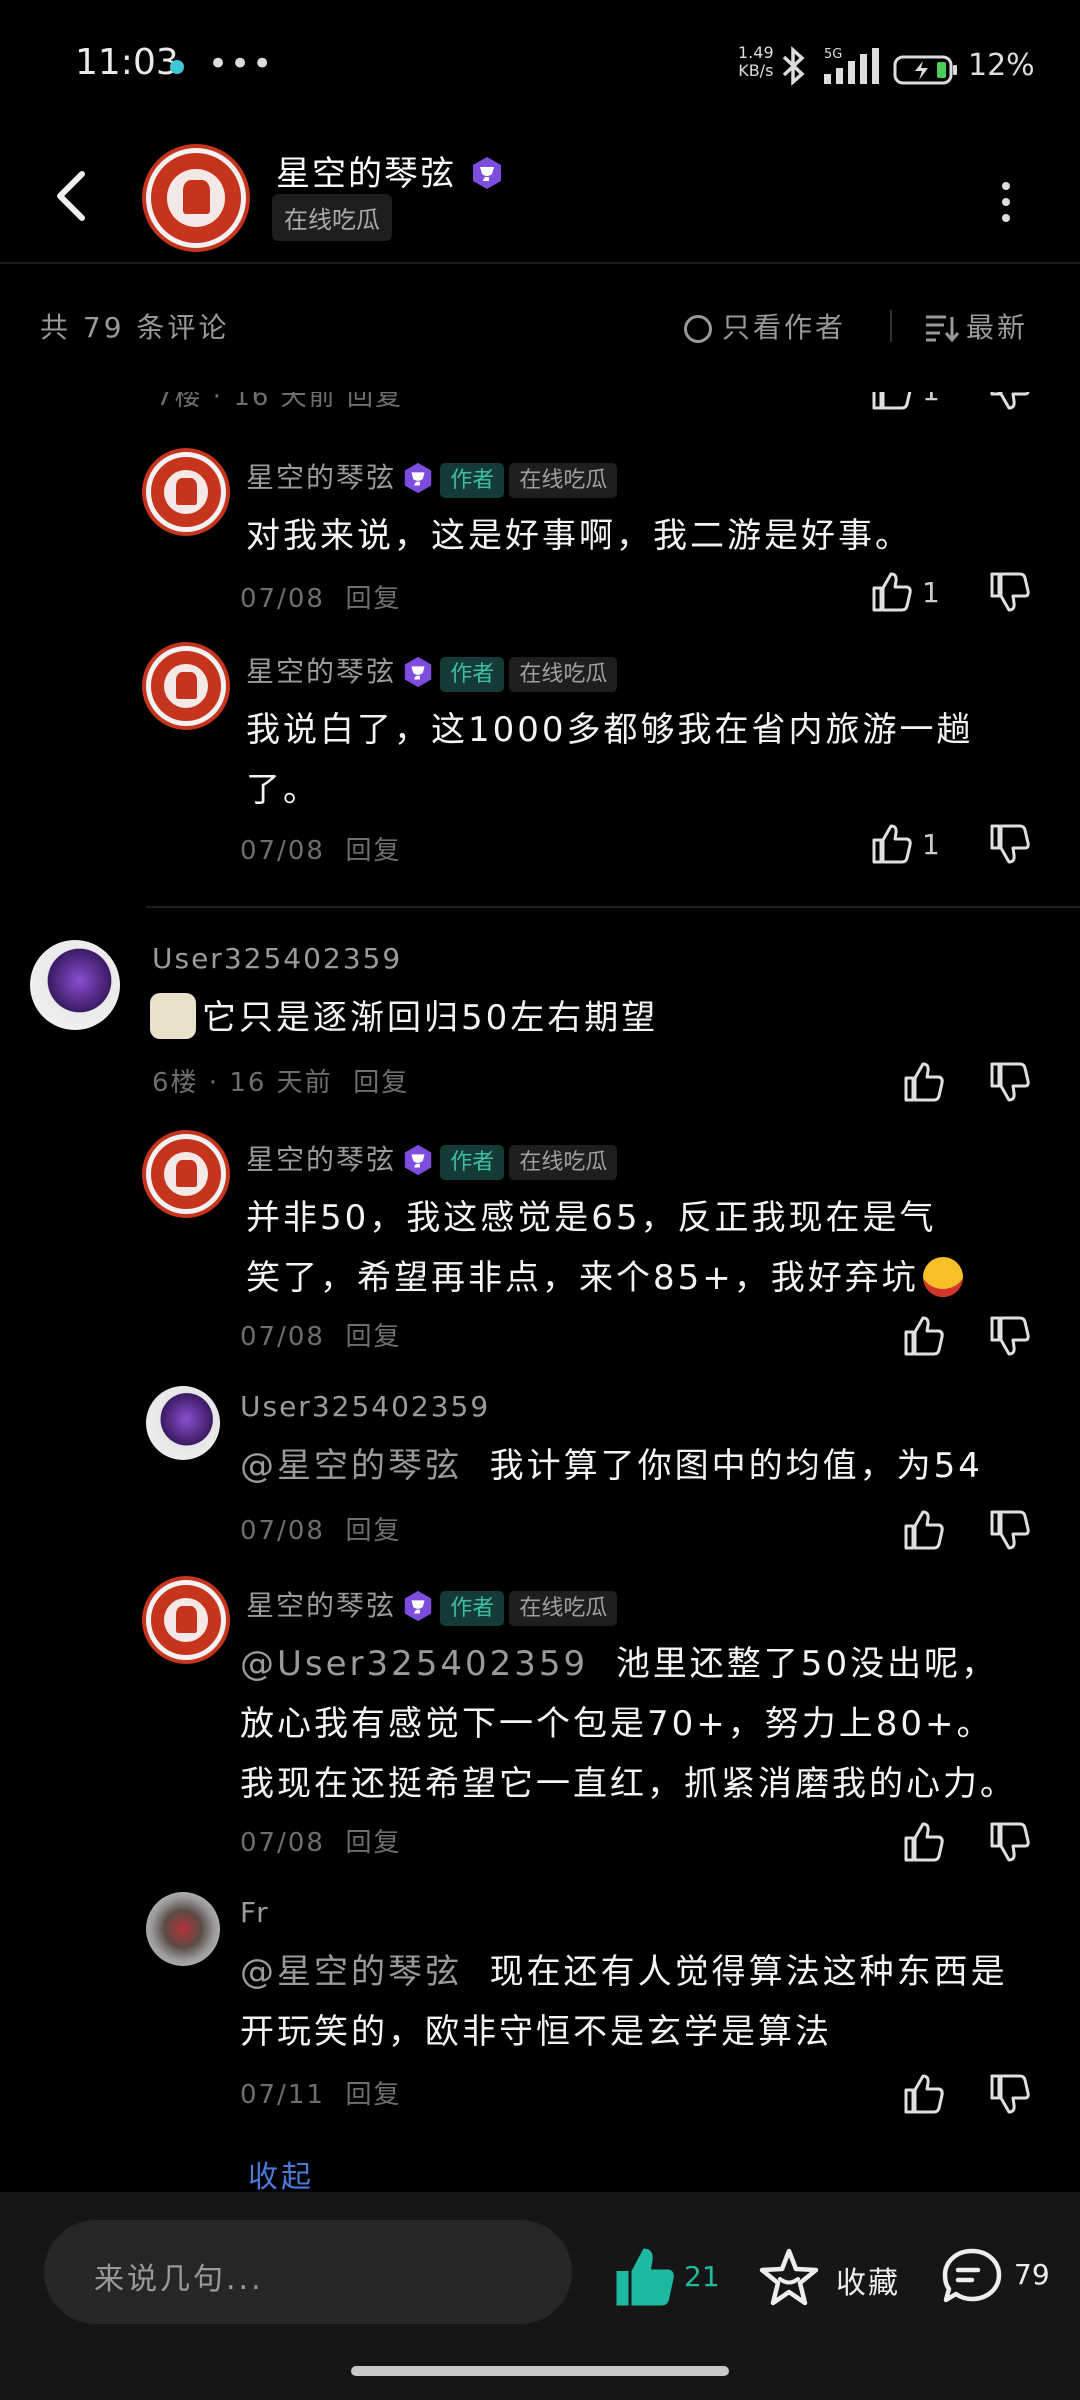 This screenshot has width=1080, height=2400. What do you see at coordinates (177, 67) in the screenshot?
I see `notification-icon` at bounding box center [177, 67].